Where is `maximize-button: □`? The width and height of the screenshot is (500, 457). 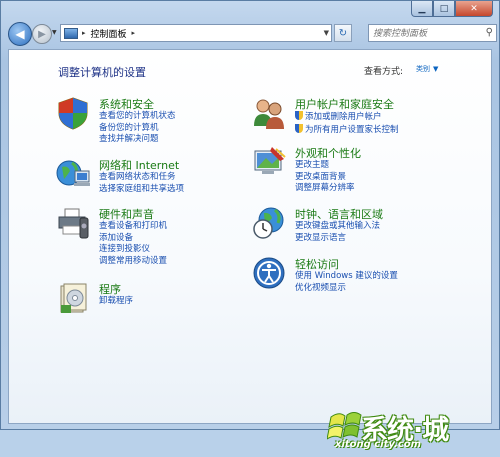
maximize-button: □ is located at coordinates (444, 9).